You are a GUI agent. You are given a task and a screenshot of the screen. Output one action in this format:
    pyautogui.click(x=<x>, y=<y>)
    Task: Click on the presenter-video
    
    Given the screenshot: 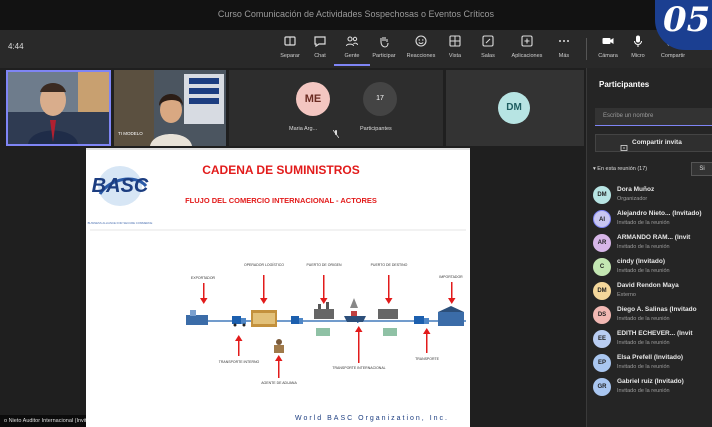 What is the action you would take?
    pyautogui.click(x=58, y=108)
    